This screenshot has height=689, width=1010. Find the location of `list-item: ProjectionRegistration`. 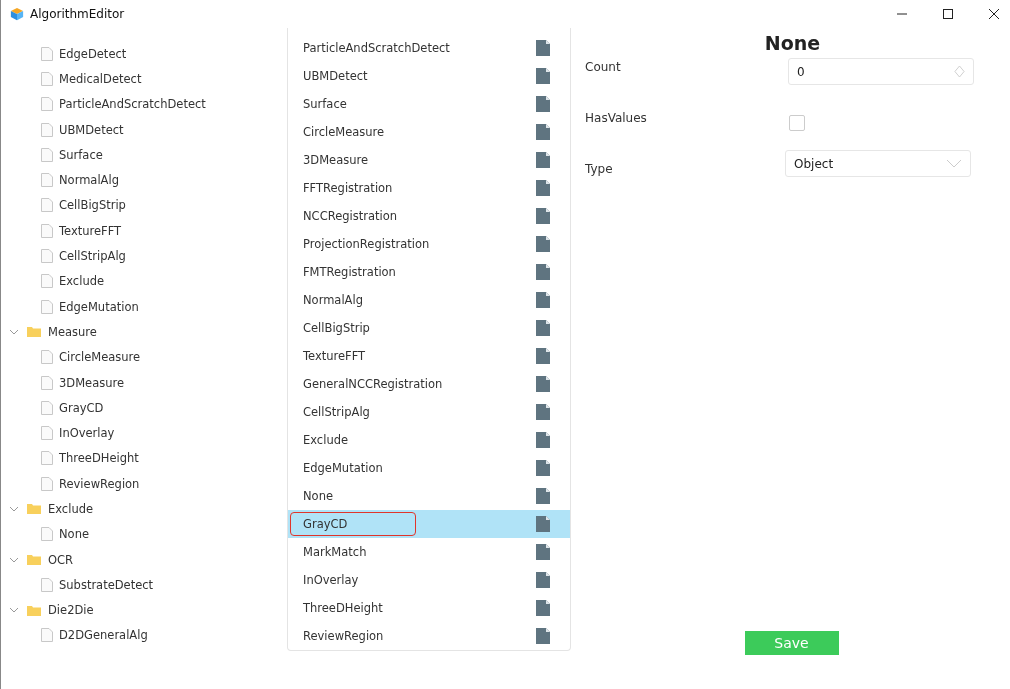

list-item: ProjectionRegistration is located at coordinates (429, 244).